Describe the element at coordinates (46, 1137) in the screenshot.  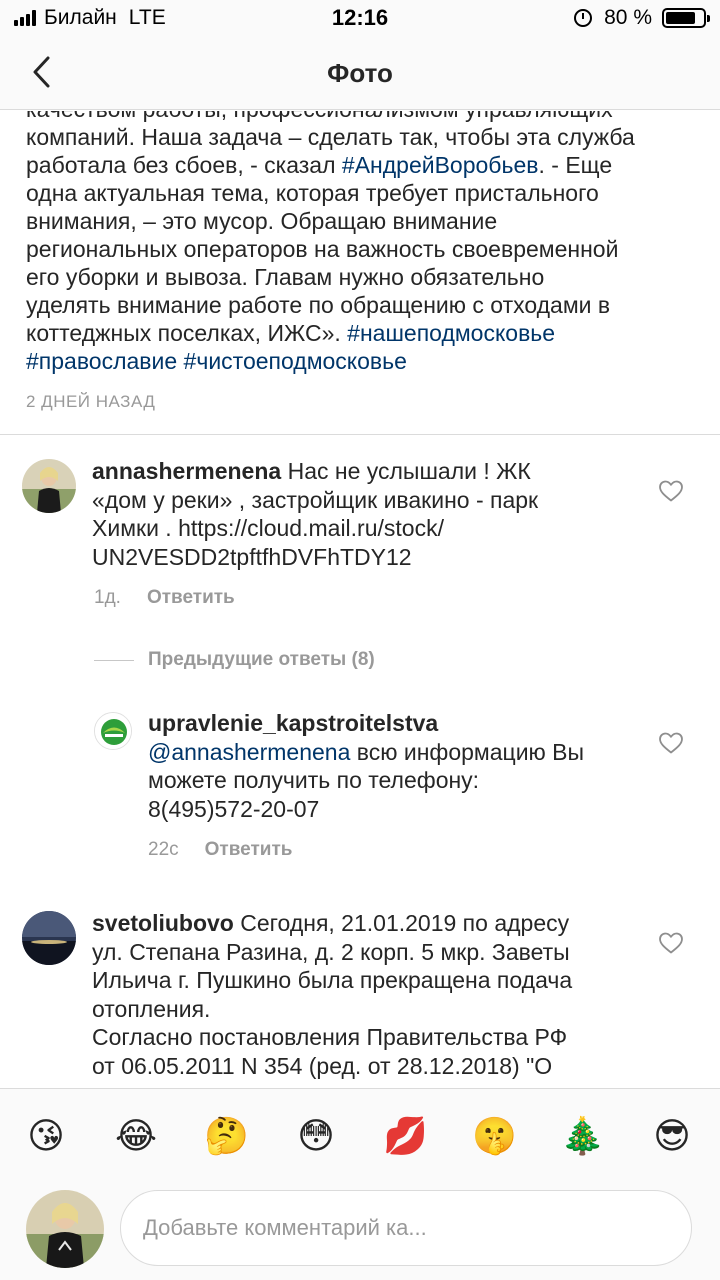
I see `emoji-kiss-button: 😘` at that location.